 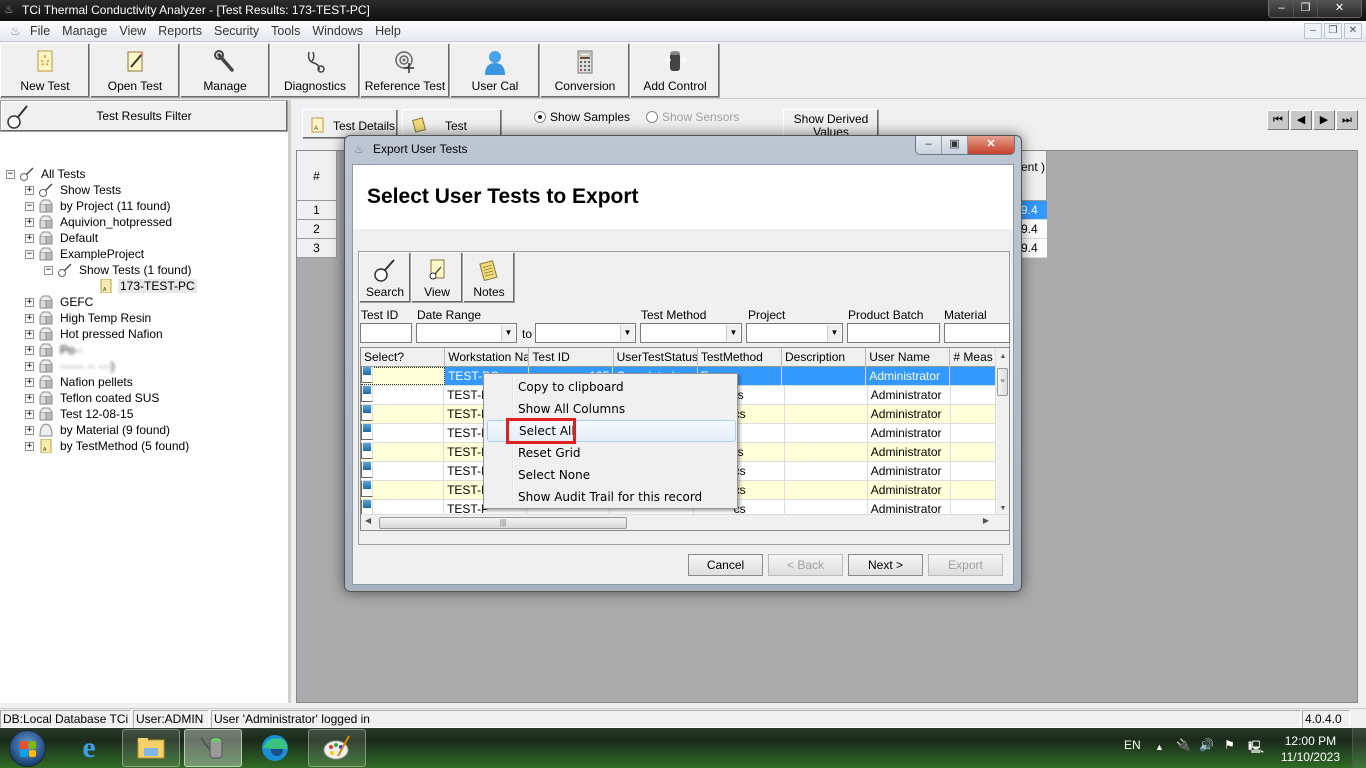 I want to click on tree-item: + Po··, so click(x=55, y=350).